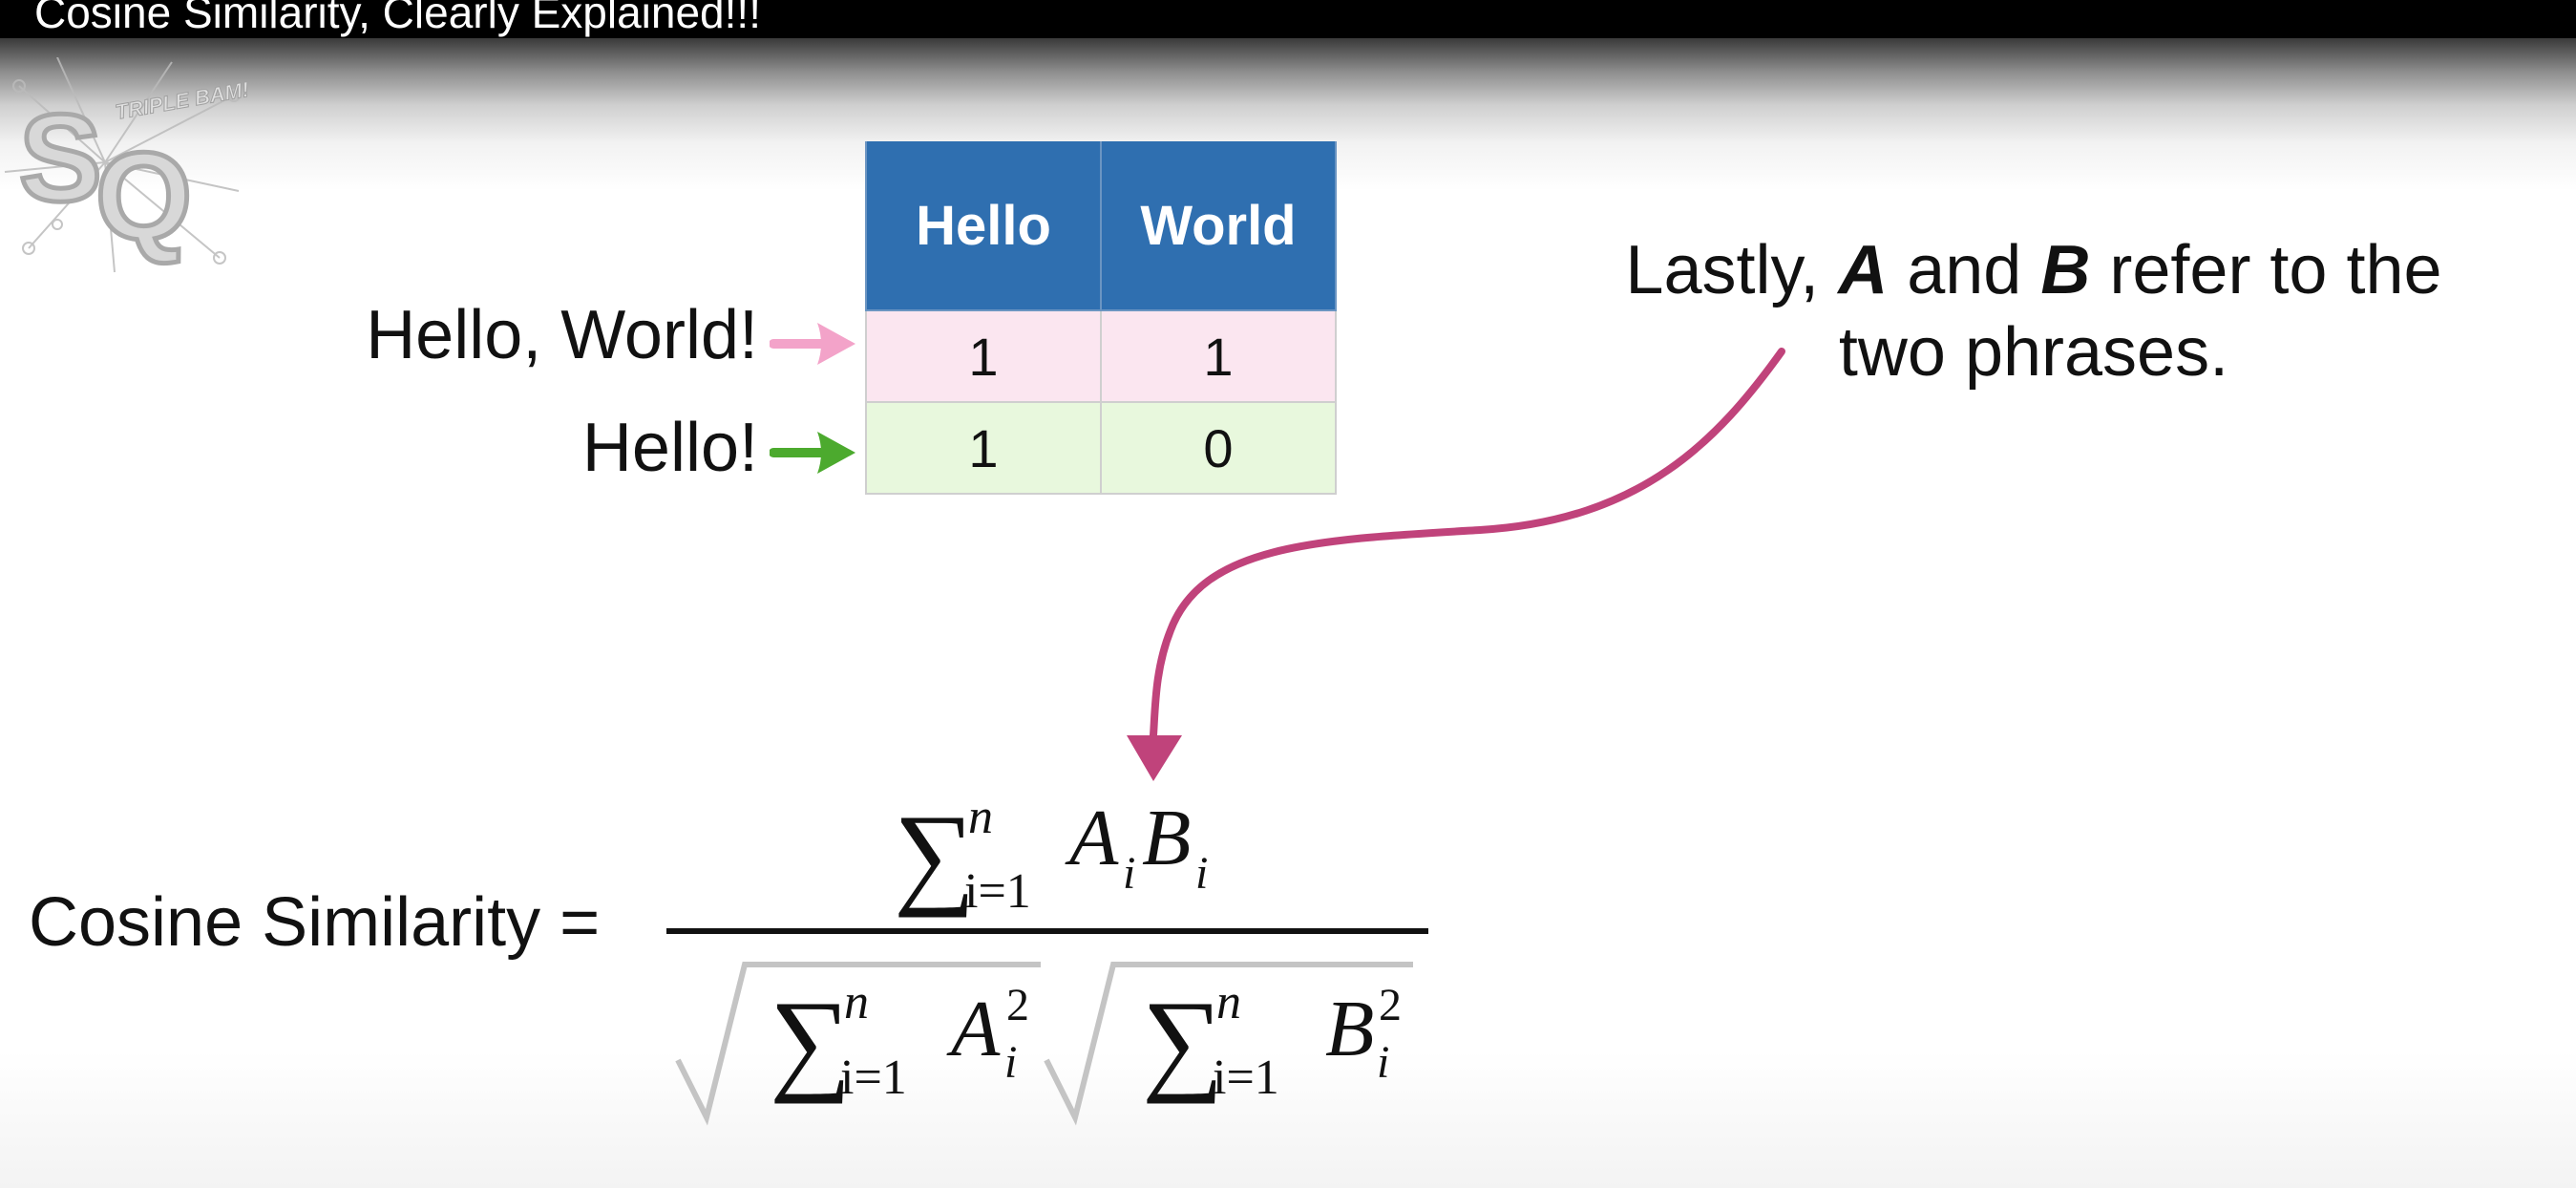 This screenshot has width=2576, height=1188. Describe the element at coordinates (811, 1040) in the screenshot. I see `denominator-sum-symbol-a: ∑` at that location.